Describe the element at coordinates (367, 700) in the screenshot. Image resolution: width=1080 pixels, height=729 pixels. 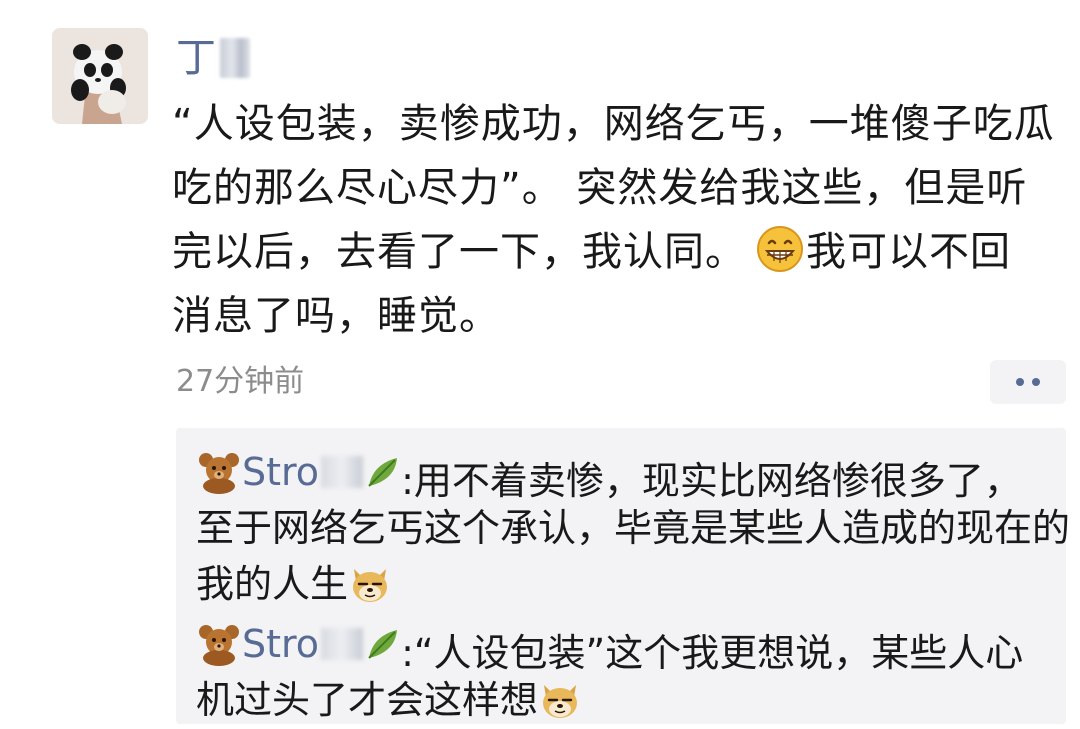
I see `comment-text: 机过头了才会这样想` at that location.